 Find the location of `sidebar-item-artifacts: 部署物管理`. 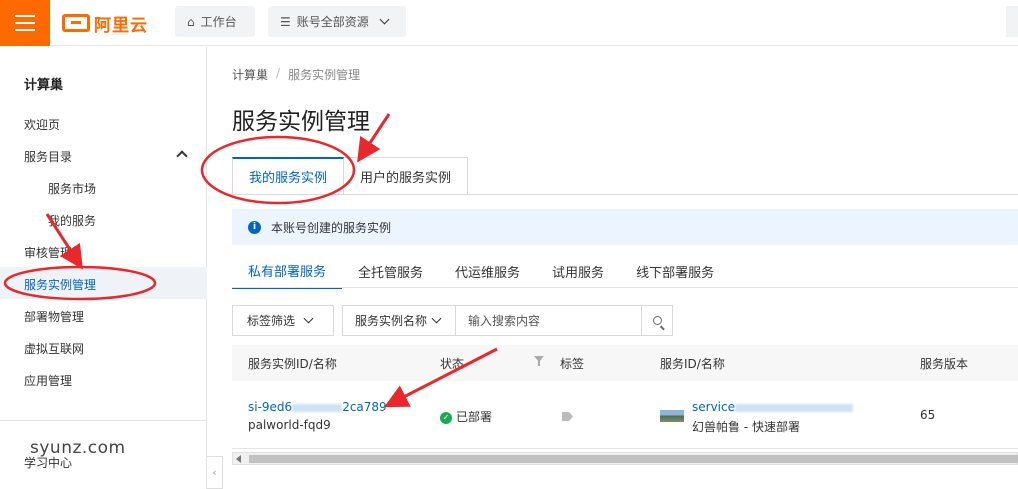

sidebar-item-artifacts: 部署物管理 is located at coordinates (54, 316).